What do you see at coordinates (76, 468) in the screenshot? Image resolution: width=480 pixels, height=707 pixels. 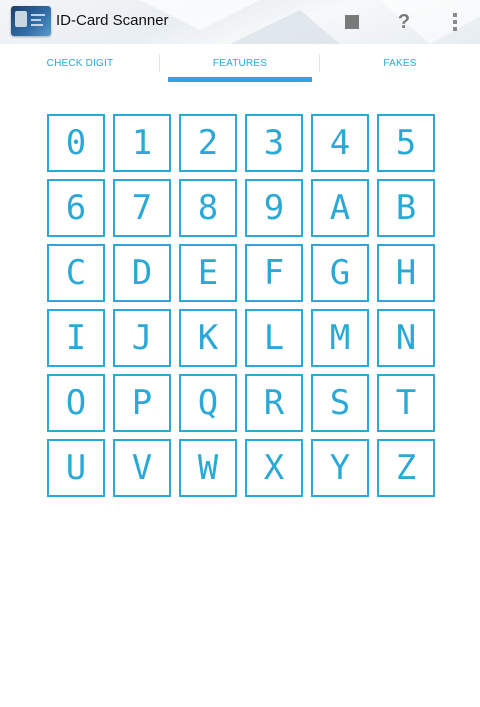 I see `character-tile: U` at bounding box center [76, 468].